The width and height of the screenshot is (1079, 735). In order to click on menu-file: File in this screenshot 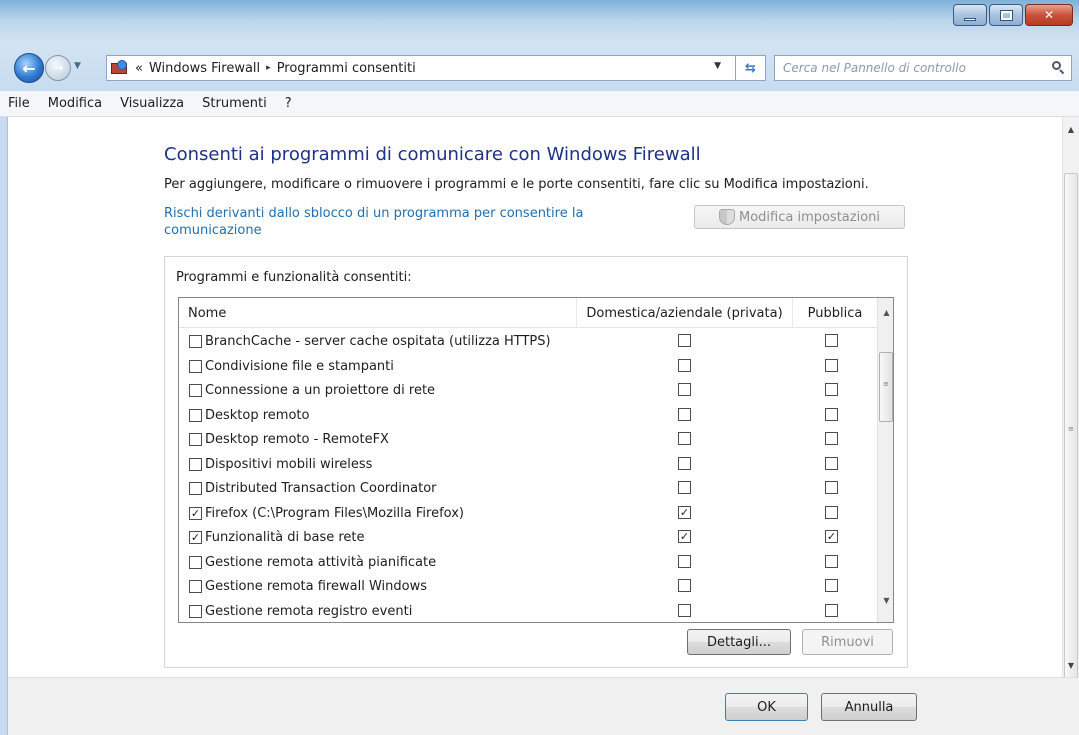, I will do `click(22, 103)`.